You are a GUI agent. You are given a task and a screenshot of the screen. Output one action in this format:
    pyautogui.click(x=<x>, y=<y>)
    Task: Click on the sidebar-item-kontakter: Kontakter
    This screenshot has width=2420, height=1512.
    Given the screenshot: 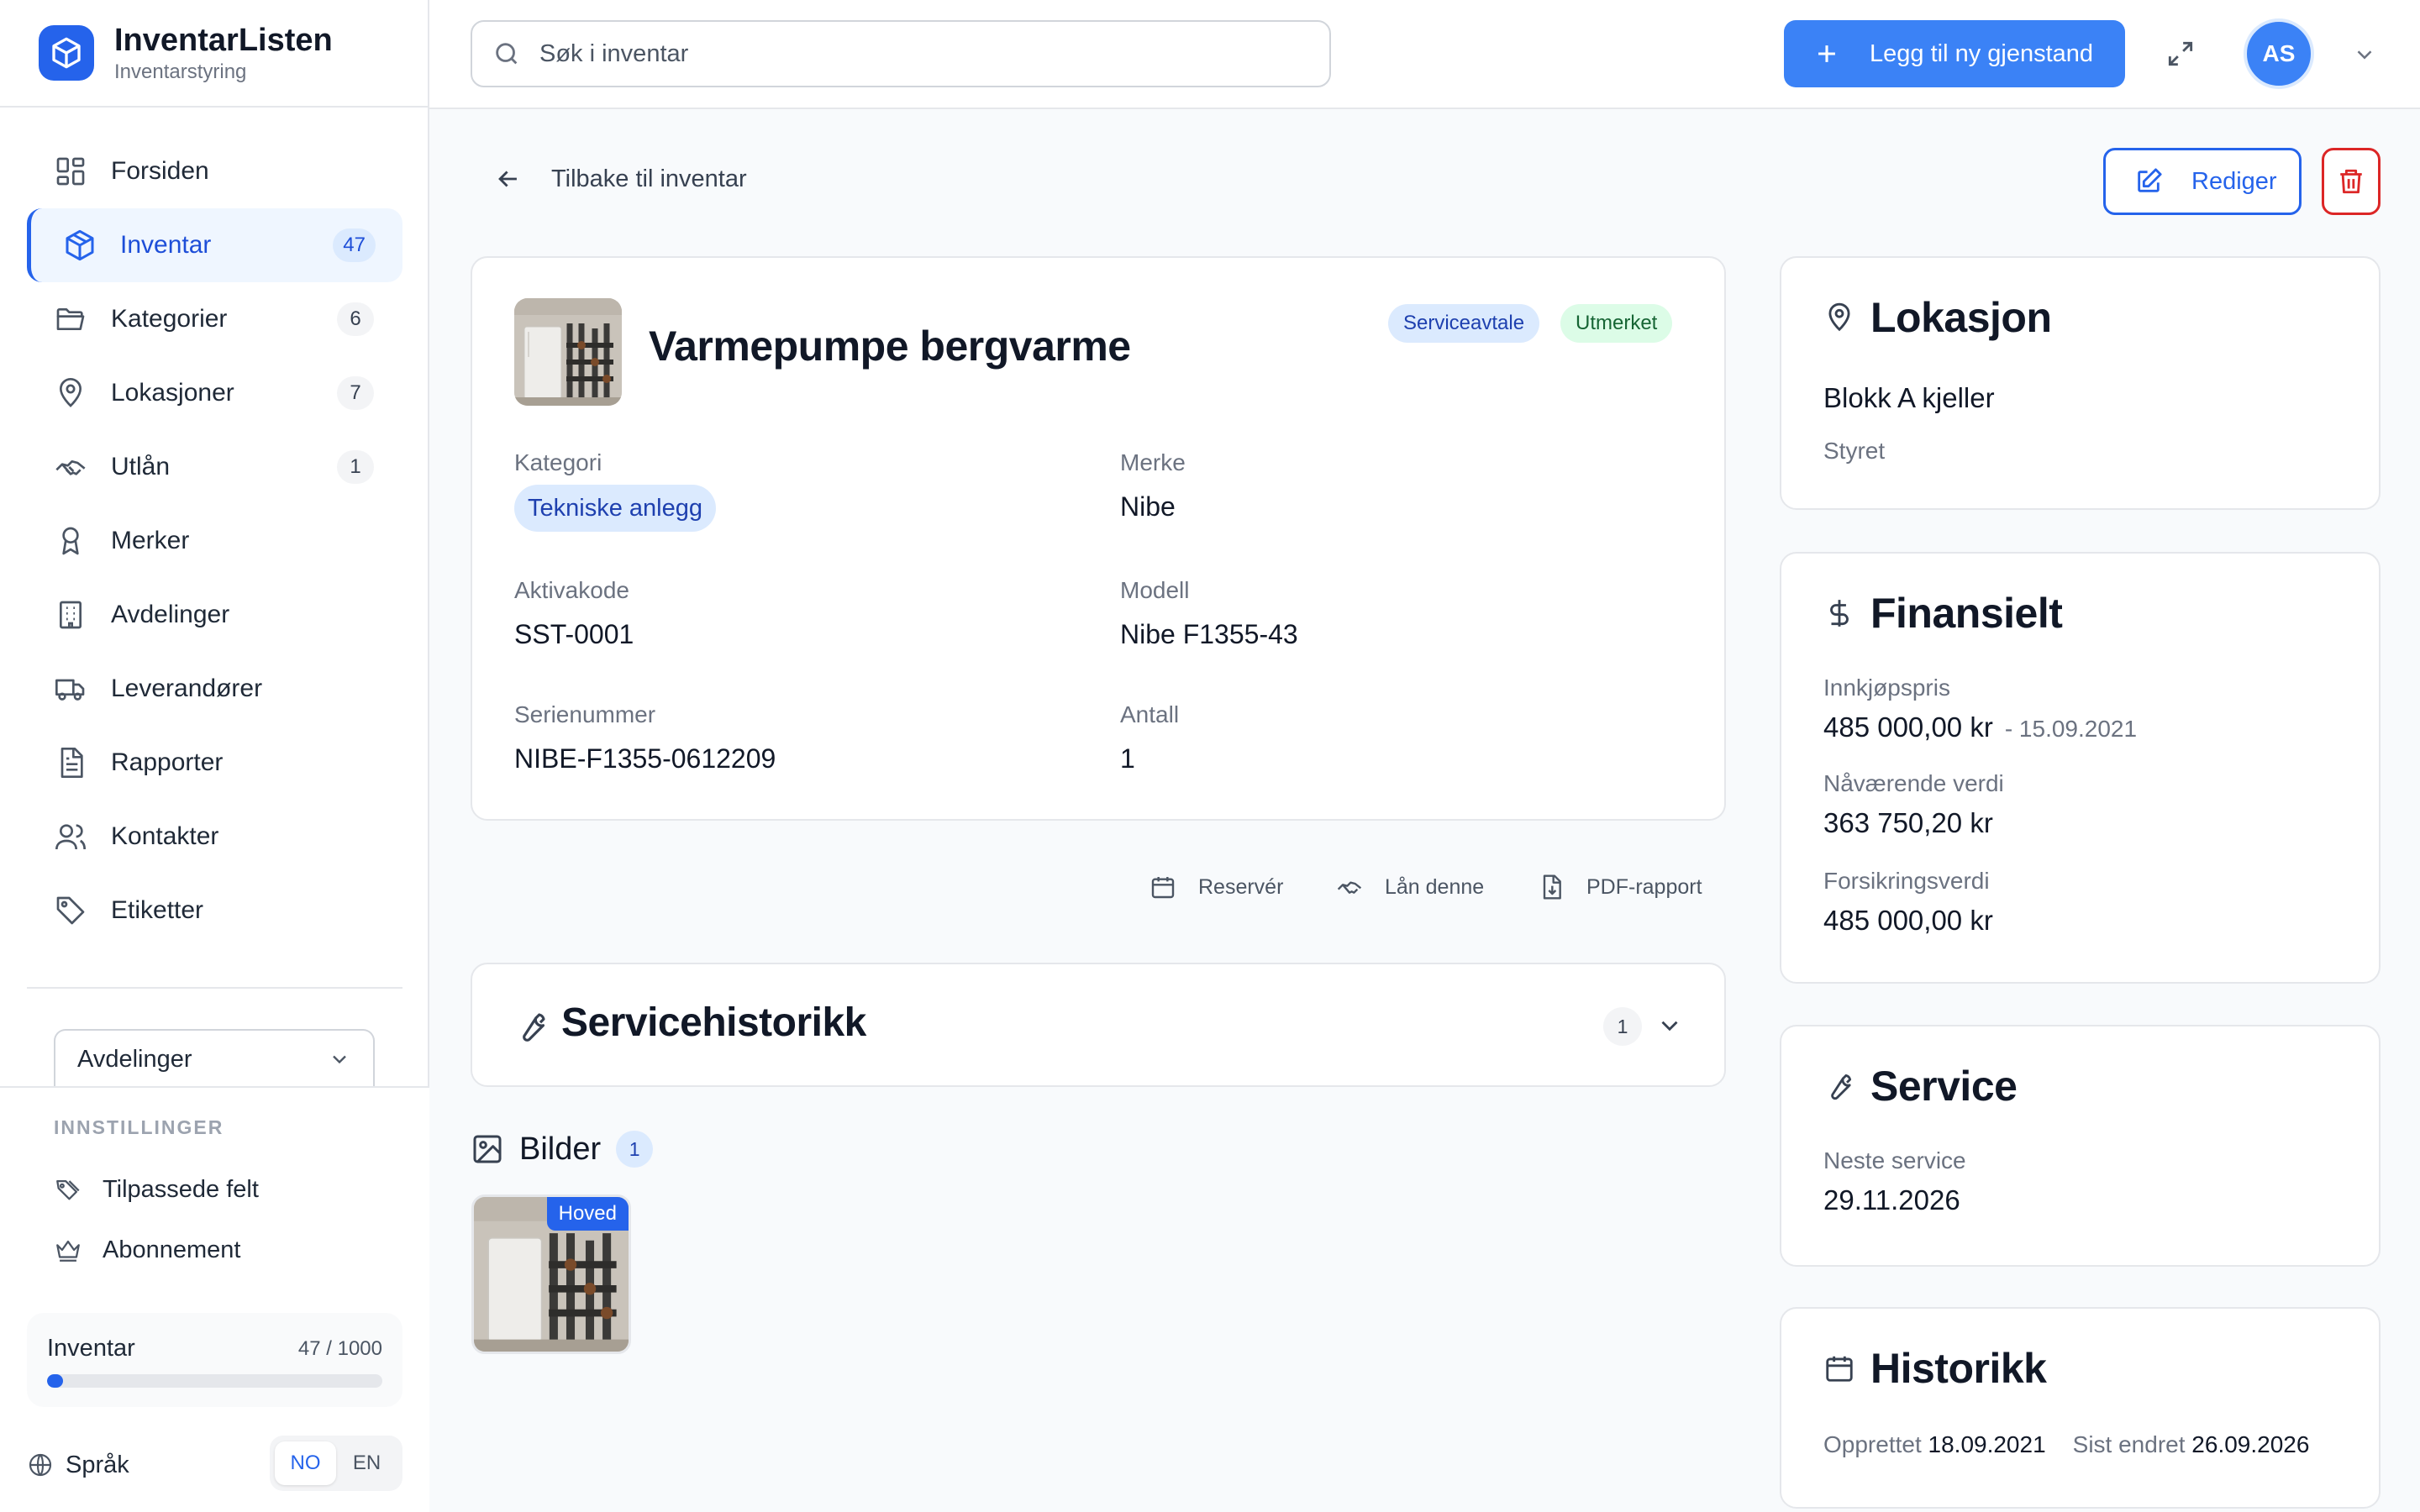 What is the action you would take?
    pyautogui.click(x=214, y=837)
    